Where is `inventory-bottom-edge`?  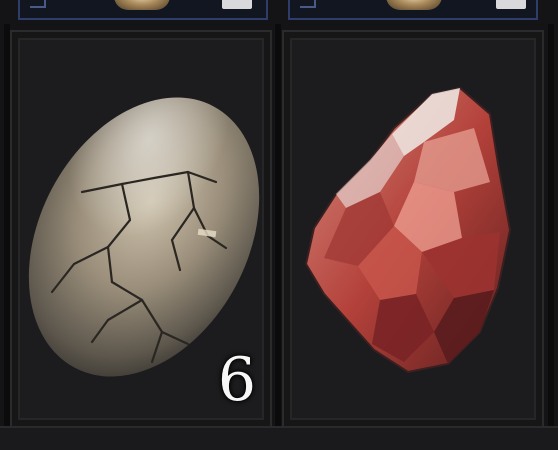 inventory-bottom-edge is located at coordinates (279, 438).